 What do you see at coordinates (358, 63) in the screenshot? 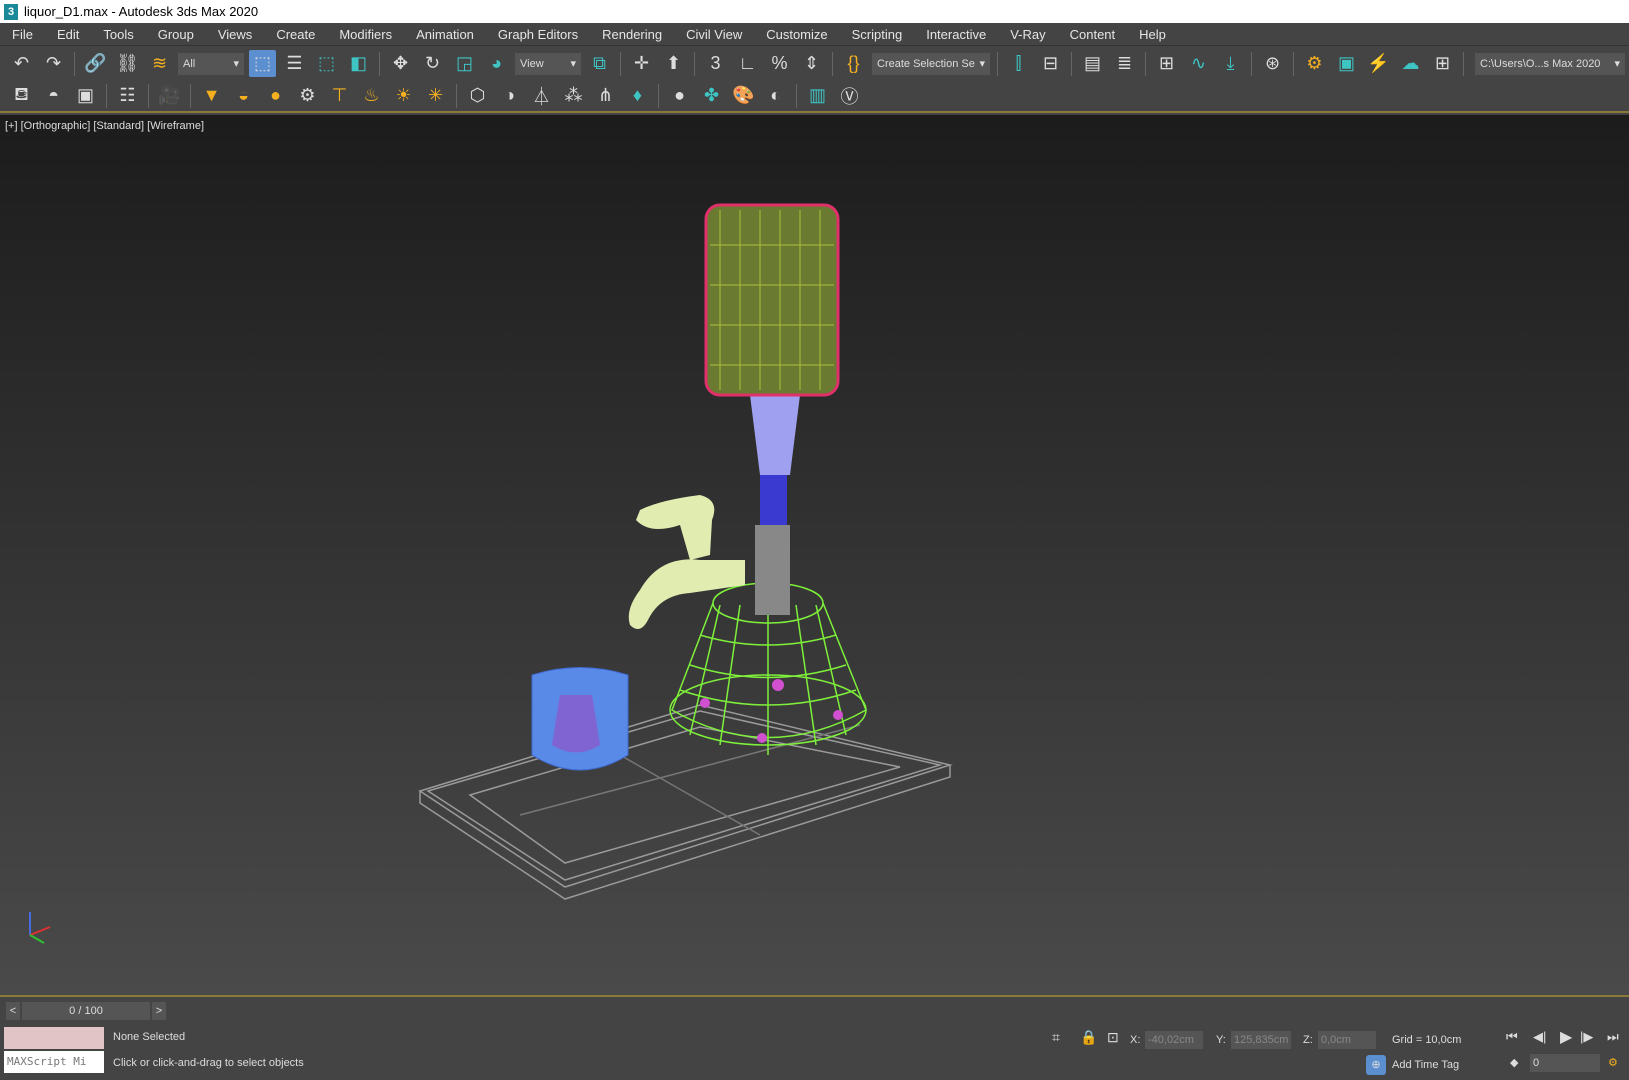
I see `window-crossing-icon: ◧` at bounding box center [358, 63].